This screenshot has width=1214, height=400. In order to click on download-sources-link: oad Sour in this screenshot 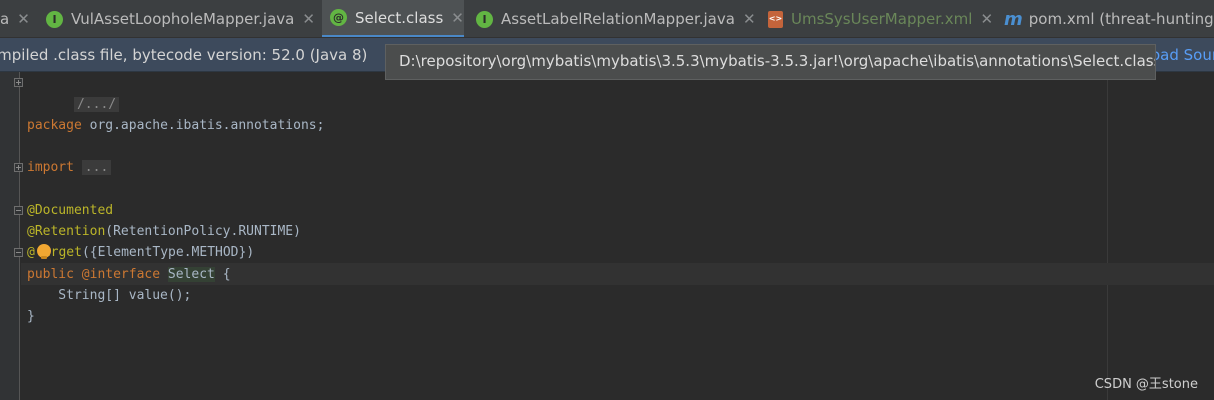, I will do `click(1182, 55)`.